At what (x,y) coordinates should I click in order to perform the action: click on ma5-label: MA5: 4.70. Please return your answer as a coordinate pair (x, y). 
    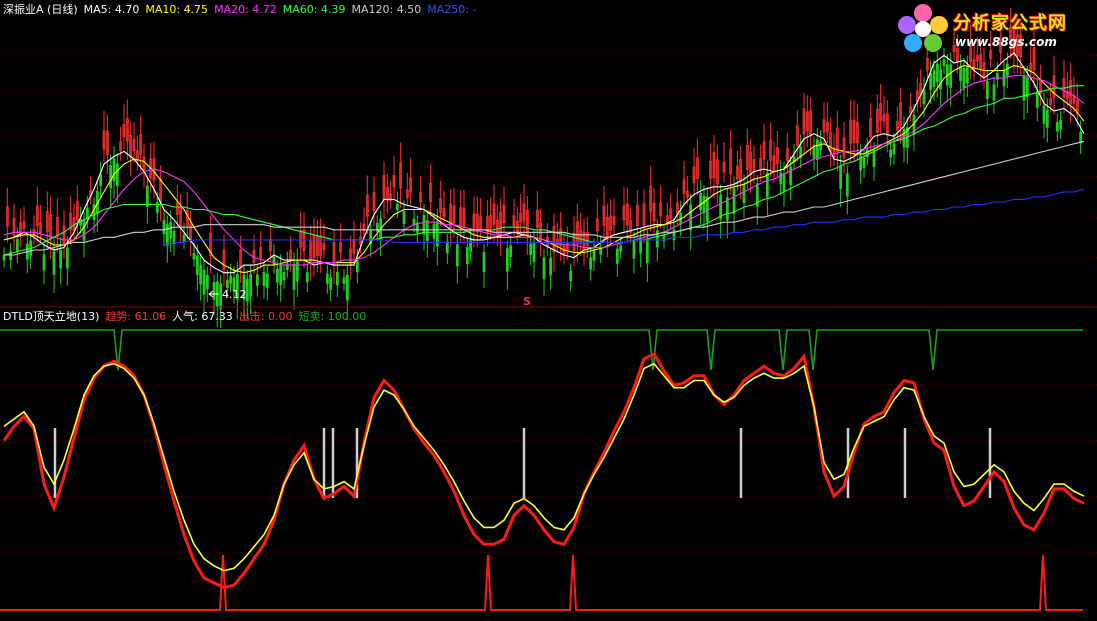
    Looking at the image, I should click on (111, 9).